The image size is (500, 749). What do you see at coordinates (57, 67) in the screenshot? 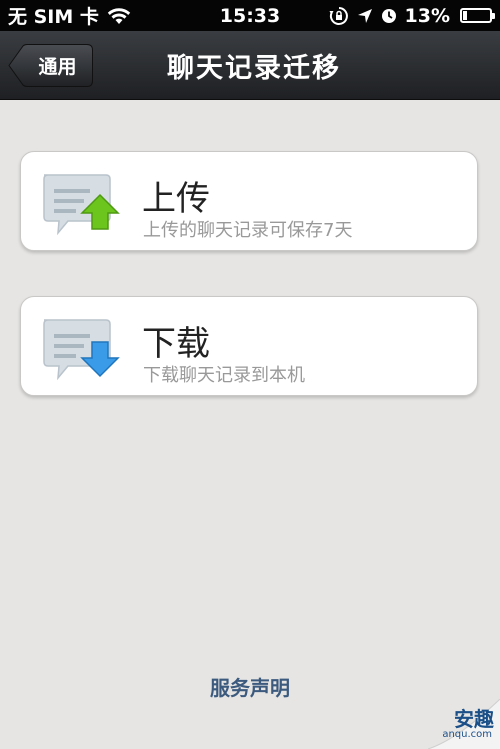
I see `back-button-label: 通用` at bounding box center [57, 67].